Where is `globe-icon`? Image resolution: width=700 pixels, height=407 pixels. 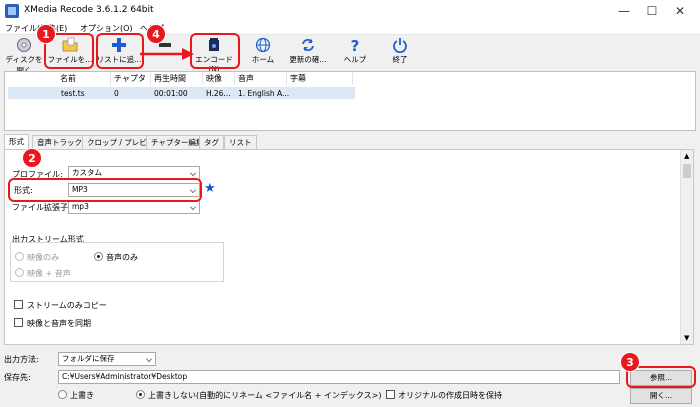 globe-icon is located at coordinates (263, 45).